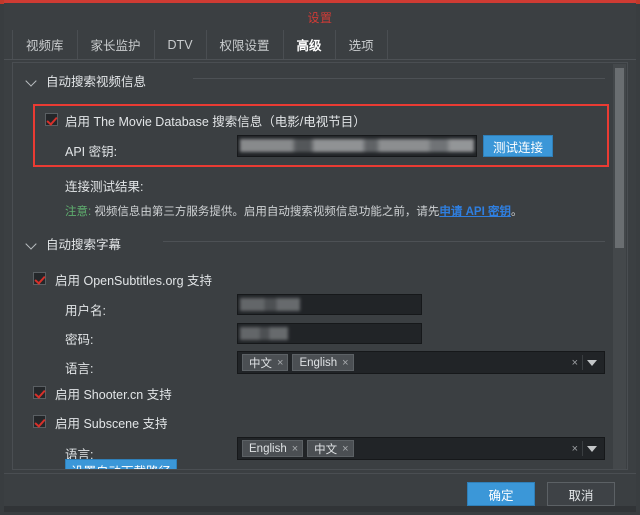 The height and width of the screenshot is (515, 640). What do you see at coordinates (121, 464) in the screenshot?
I see `set-download-path-button: 设置自动下载路径` at bounding box center [121, 464].